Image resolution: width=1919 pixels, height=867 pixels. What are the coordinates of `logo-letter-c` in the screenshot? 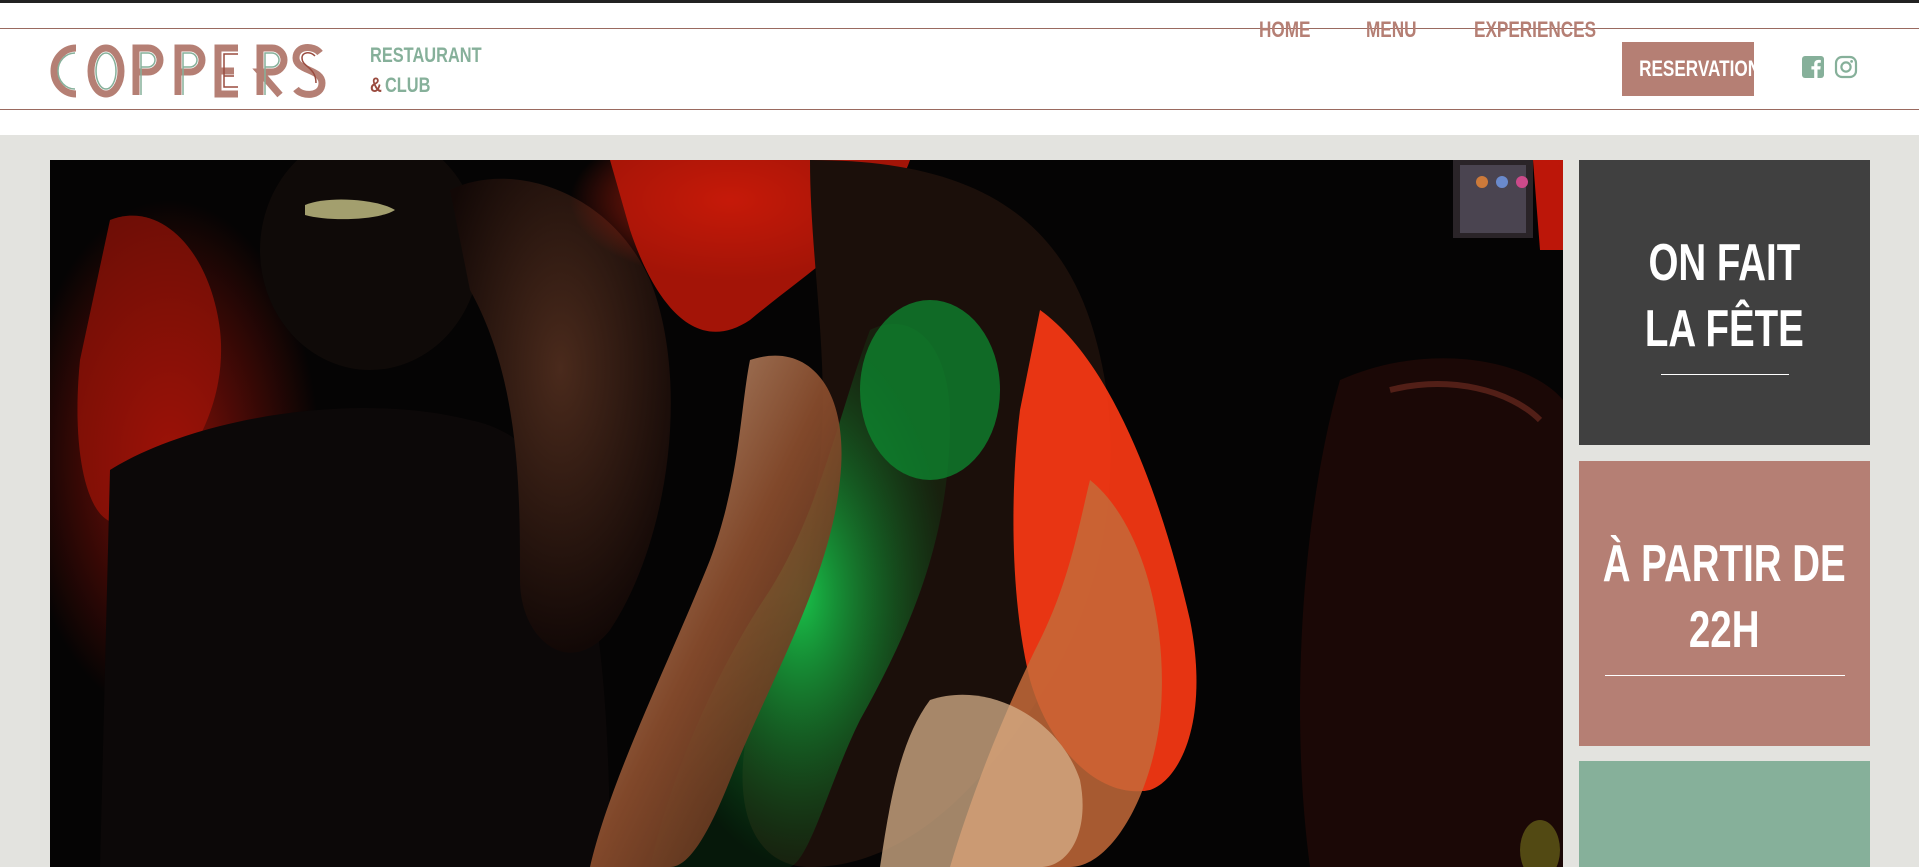 It's located at (63, 71).